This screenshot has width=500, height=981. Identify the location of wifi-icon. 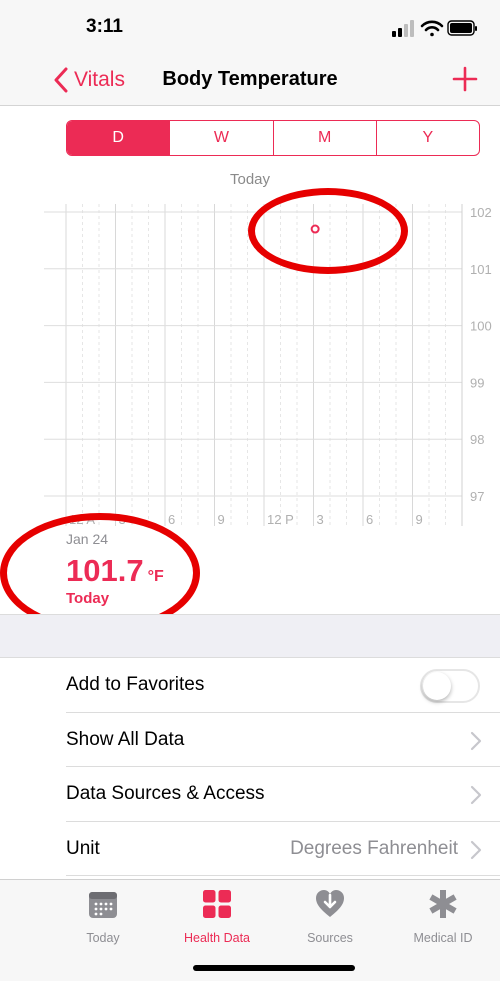
(432, 28).